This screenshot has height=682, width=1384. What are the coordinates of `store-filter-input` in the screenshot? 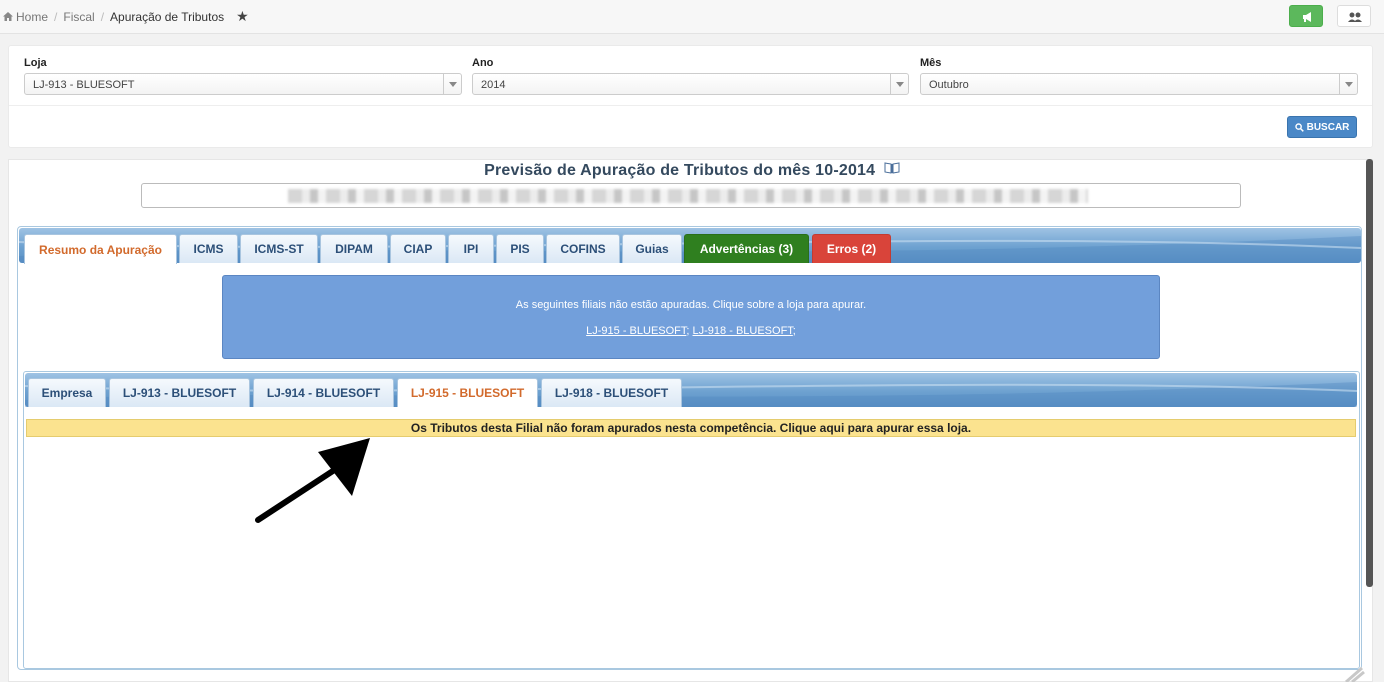 It's located at (691, 195).